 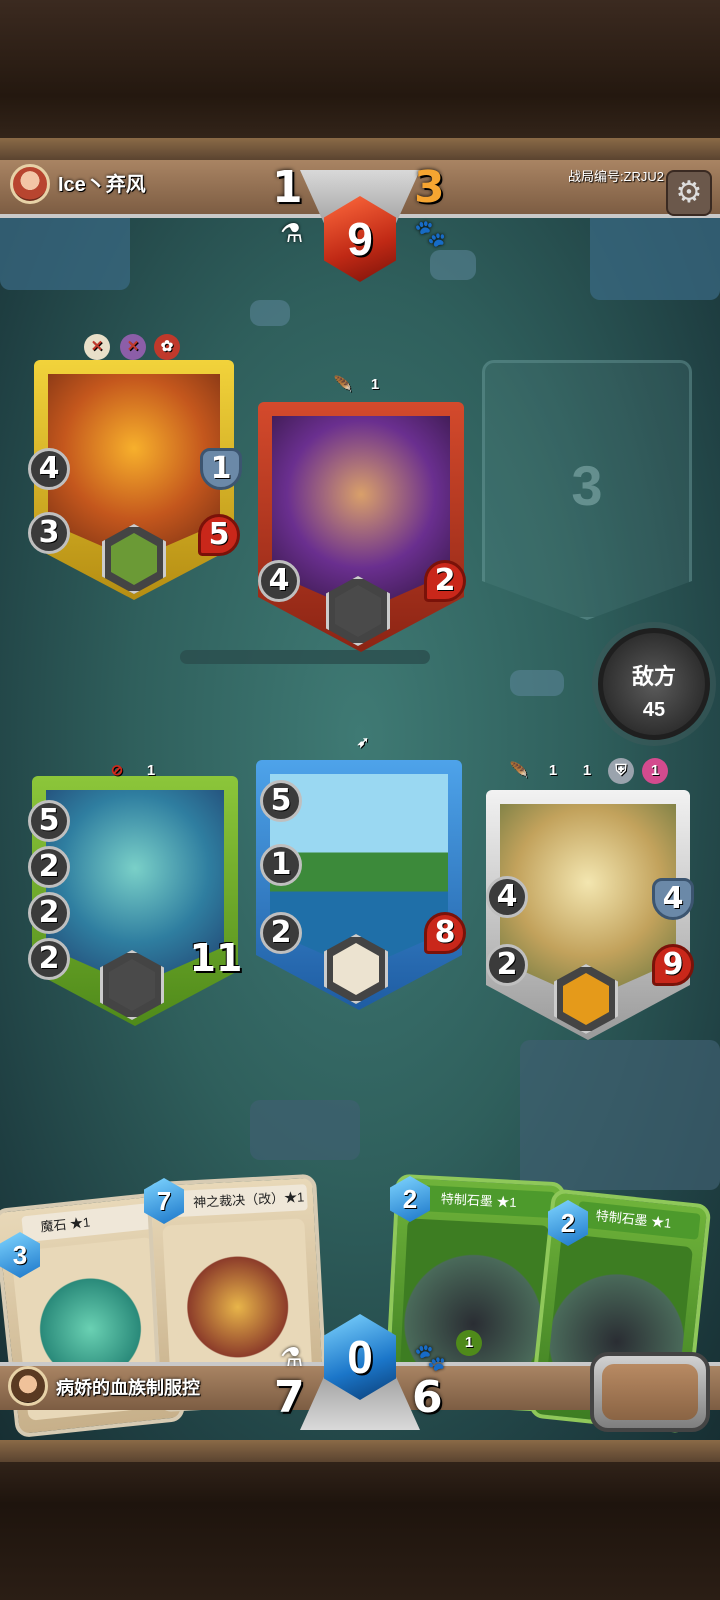 What do you see at coordinates (615, 176) in the screenshot?
I see `game-id: 战局编号:ZRJU2` at bounding box center [615, 176].